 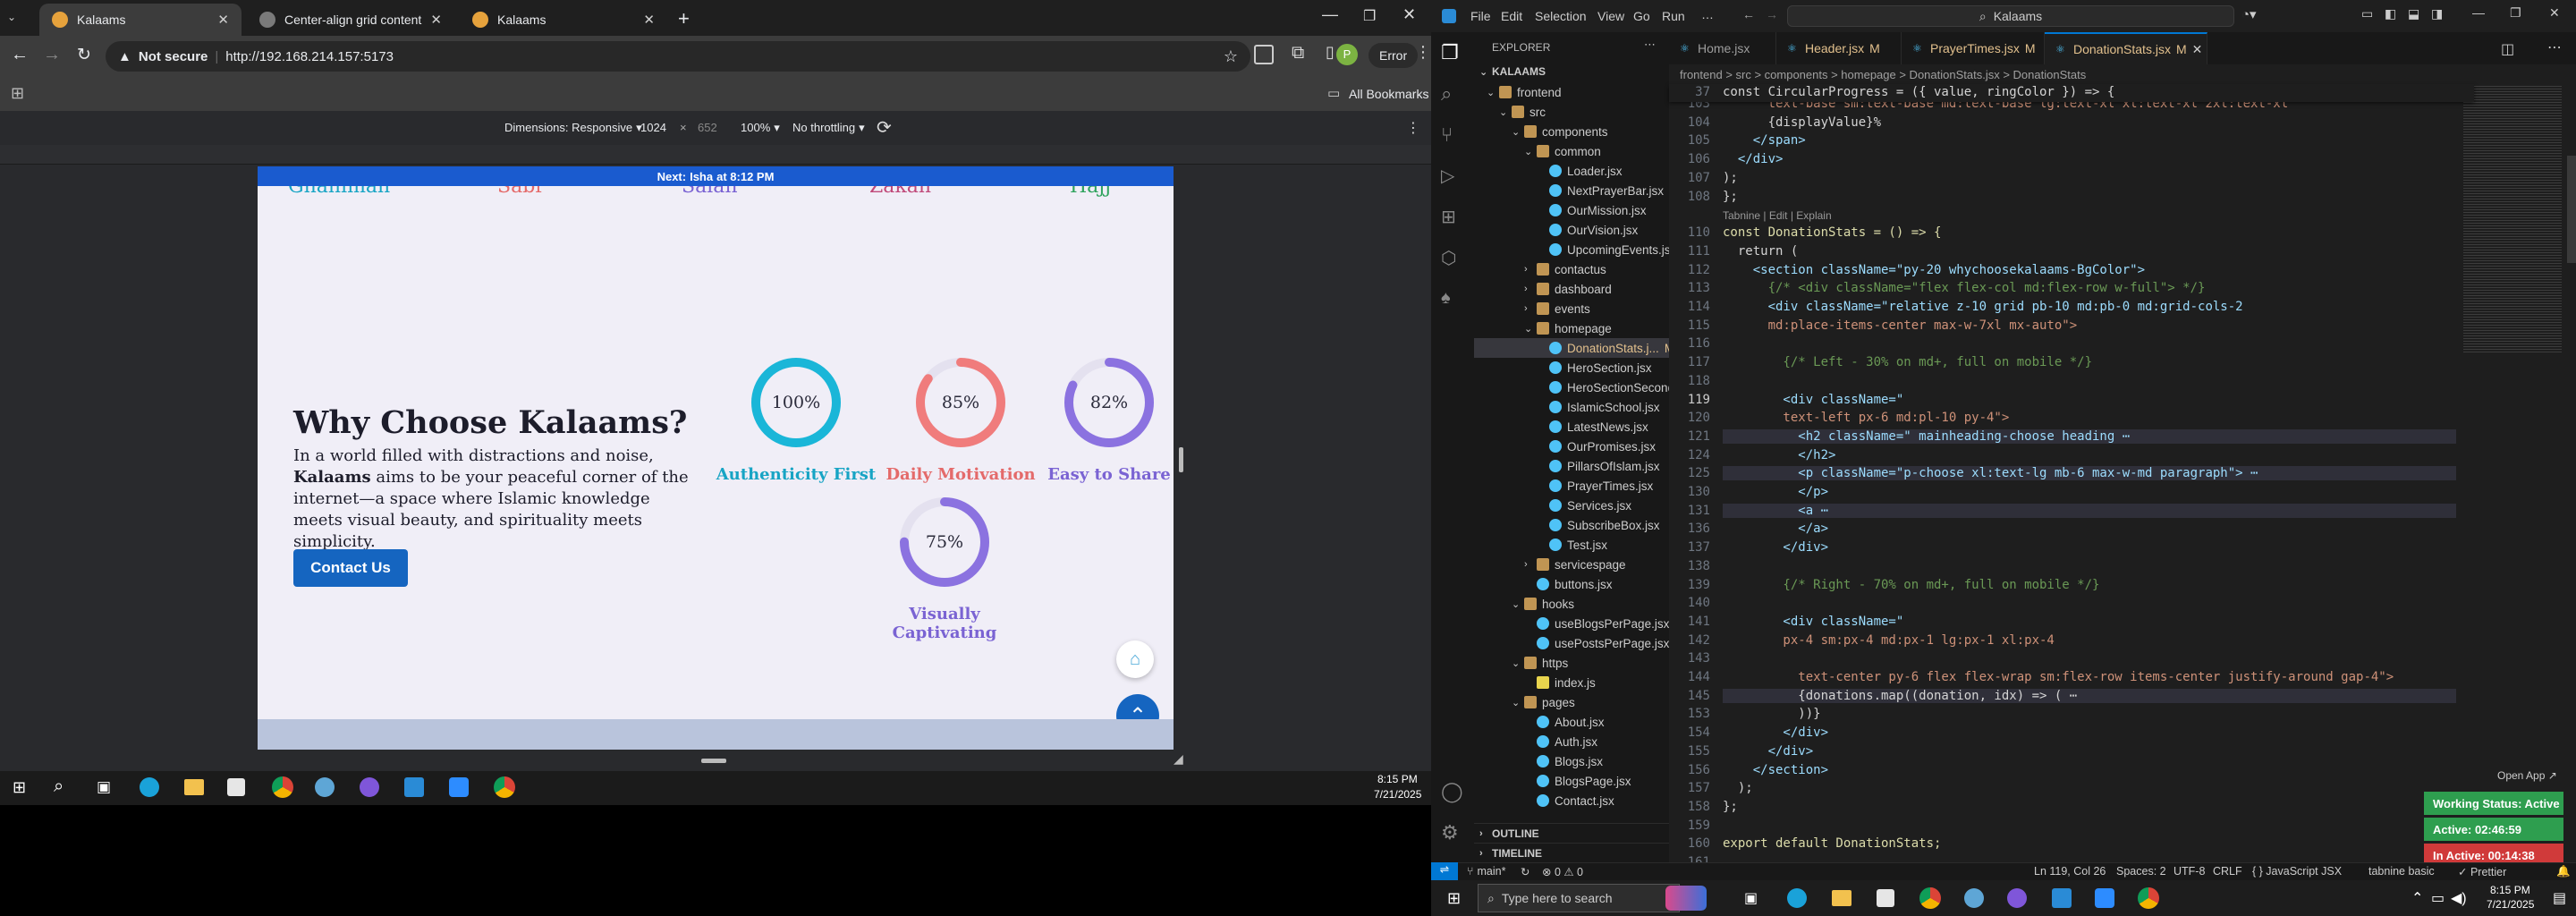 I want to click on avatar: P, so click(x=1347, y=54).